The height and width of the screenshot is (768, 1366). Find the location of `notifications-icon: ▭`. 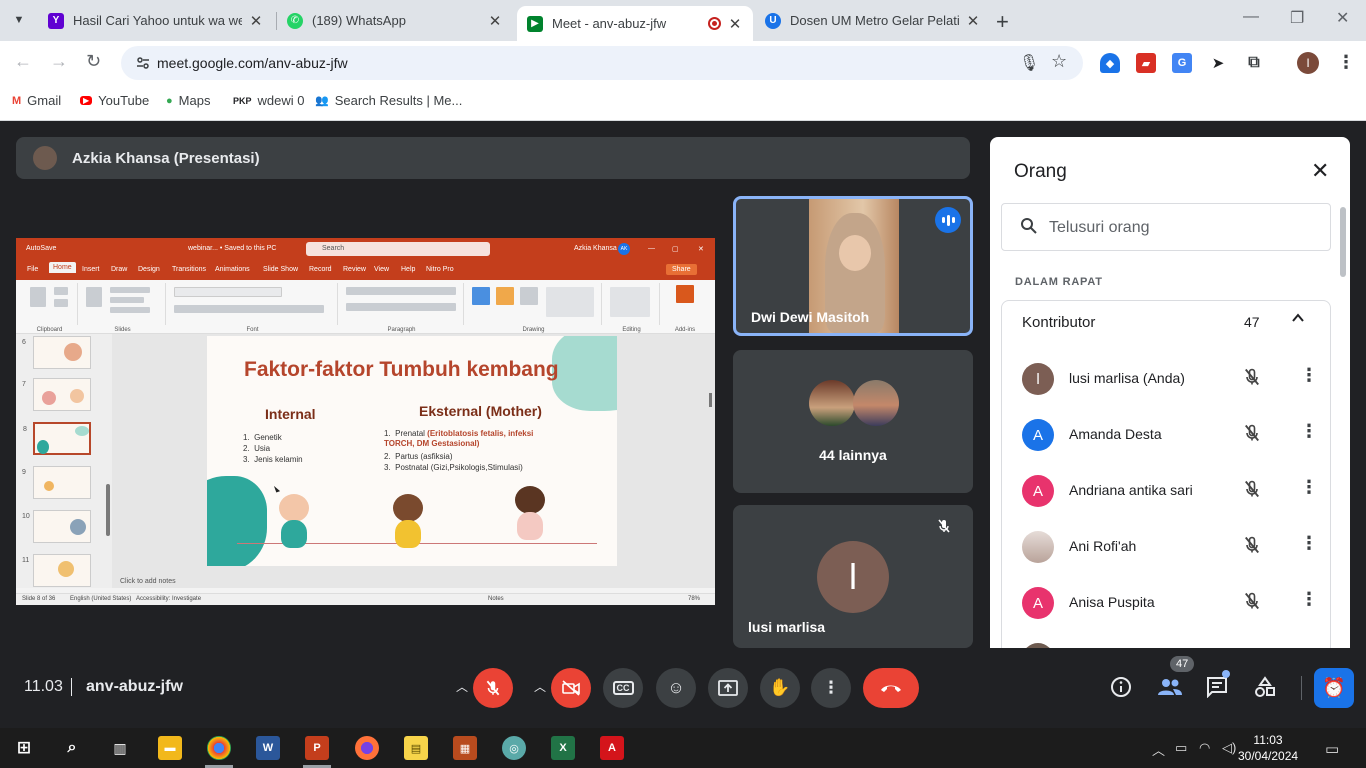

notifications-icon: ▭ is located at coordinates (1332, 749).